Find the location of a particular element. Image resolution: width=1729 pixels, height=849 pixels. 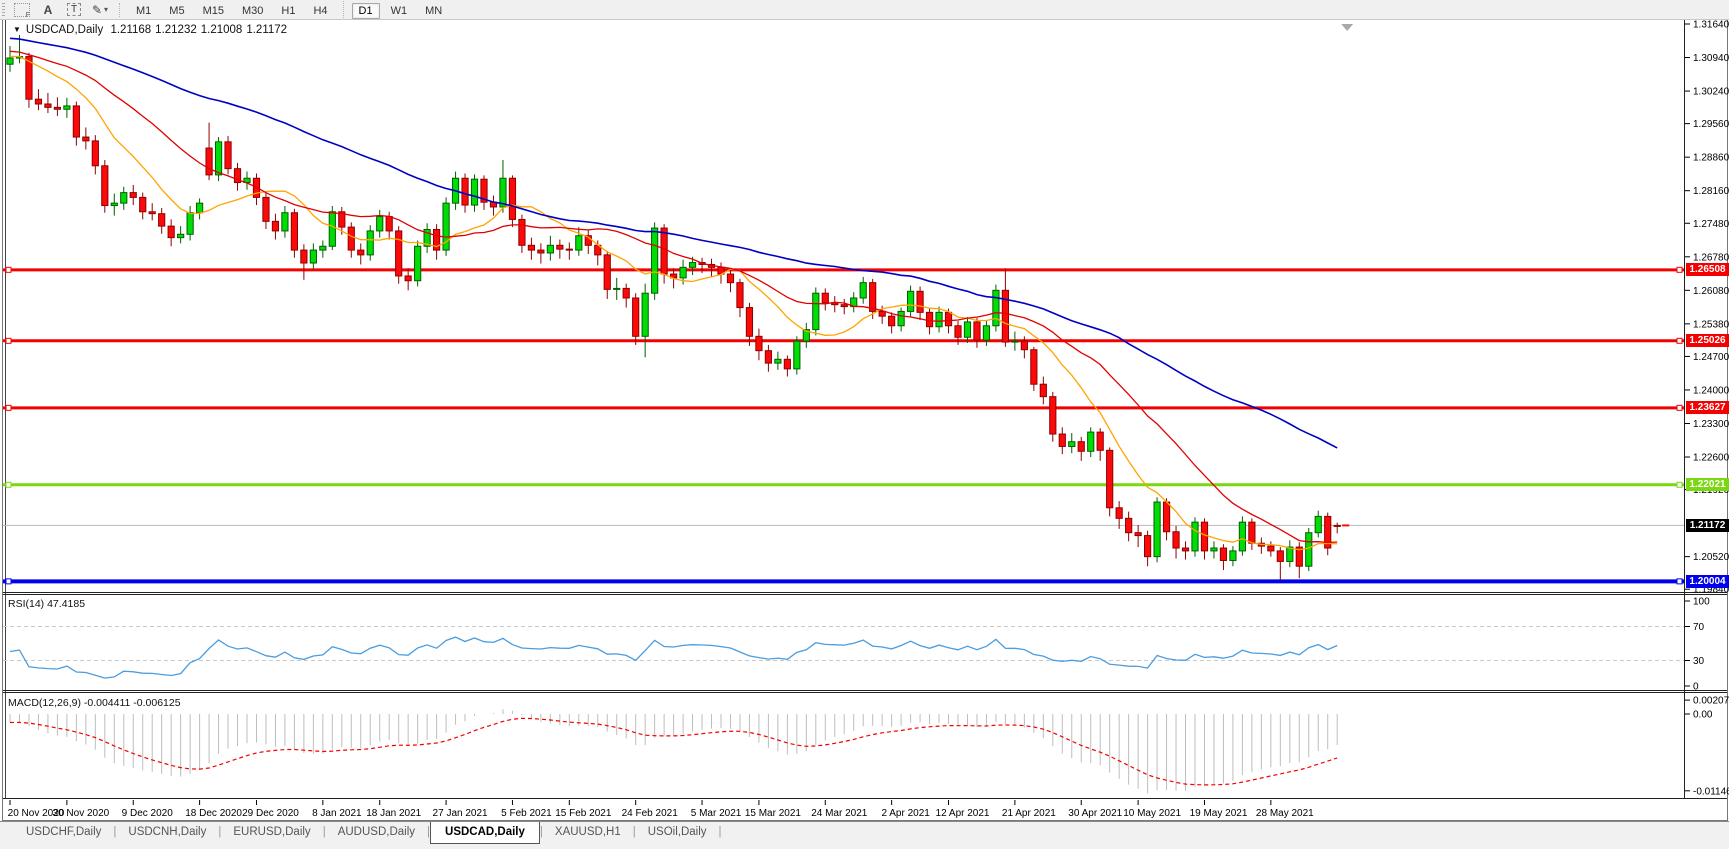

timeframe-M15: M15 is located at coordinates (213, 11).